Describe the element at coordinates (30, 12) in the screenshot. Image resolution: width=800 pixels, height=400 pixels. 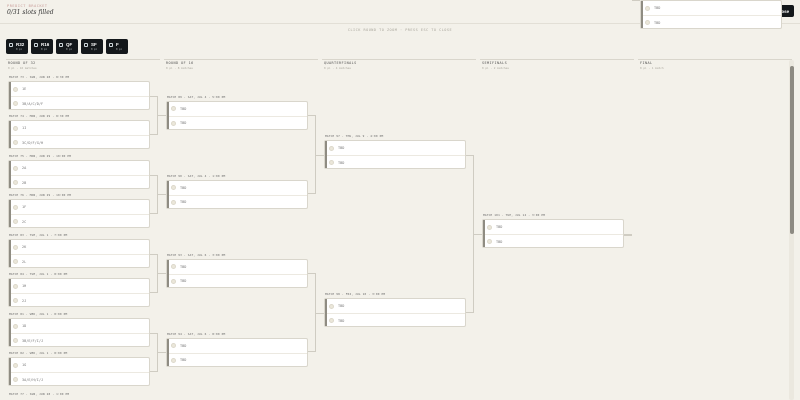
I see `page-title: 0/31 slots filled` at that location.